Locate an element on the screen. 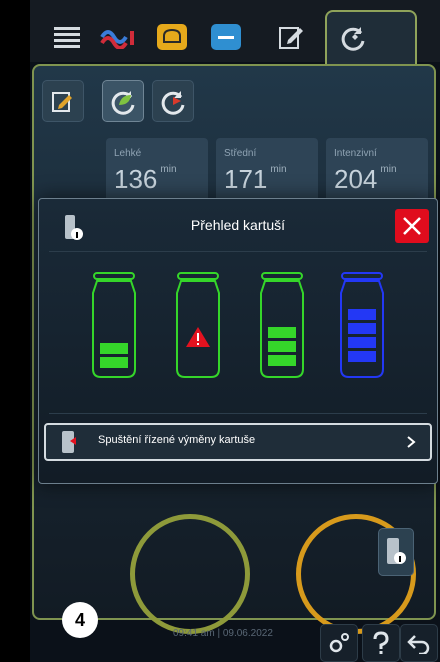  card-duration: 171 min is located at coordinates (255, 179).